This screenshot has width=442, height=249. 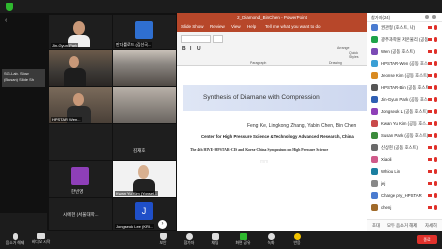 What do you see at coordinates (80, 179) in the screenshot?
I see `video-tile: 한빈영` at bounding box center [80, 179].